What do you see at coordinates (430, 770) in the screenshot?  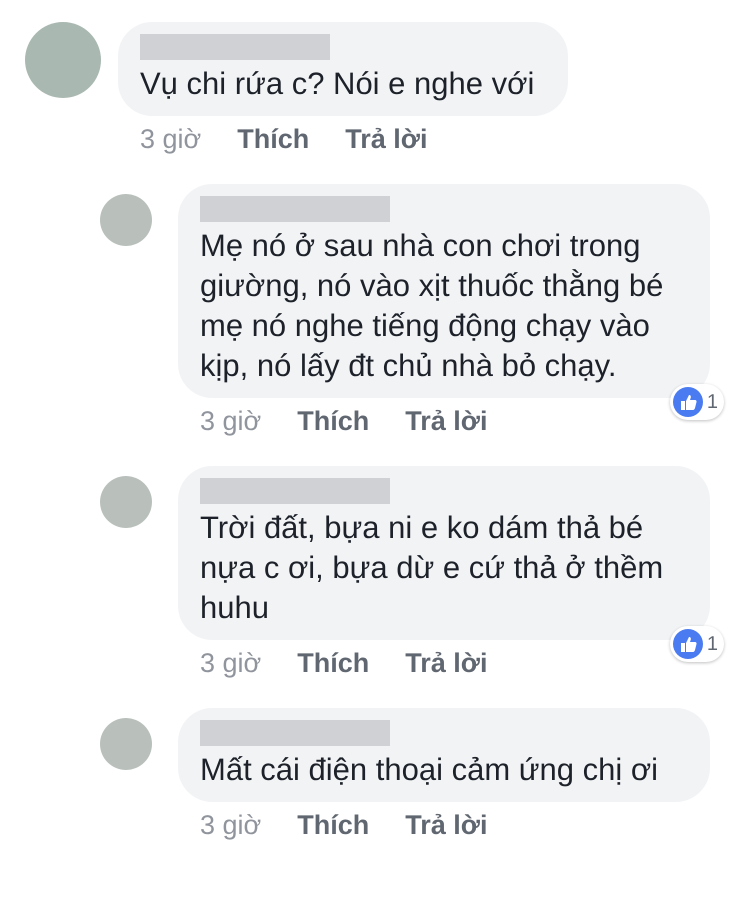 I see `comment-text: Mất cái điện thoại cảm ứng chị ơi` at bounding box center [430, 770].